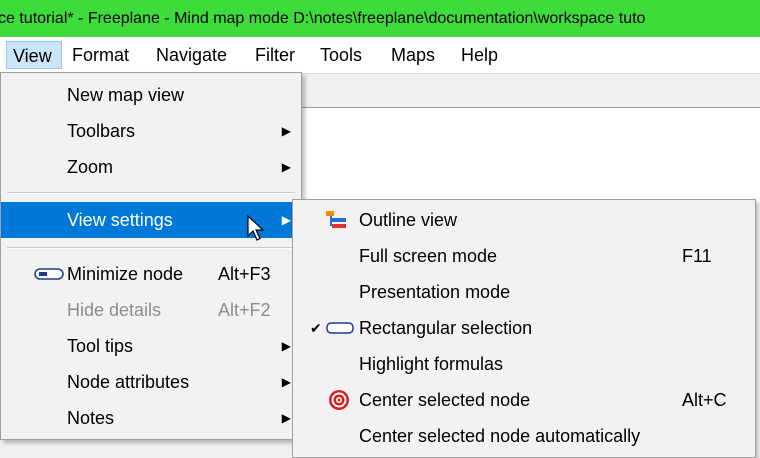 The height and width of the screenshot is (458, 760). What do you see at coordinates (479, 55) in the screenshot?
I see `menu-help: Help` at bounding box center [479, 55].